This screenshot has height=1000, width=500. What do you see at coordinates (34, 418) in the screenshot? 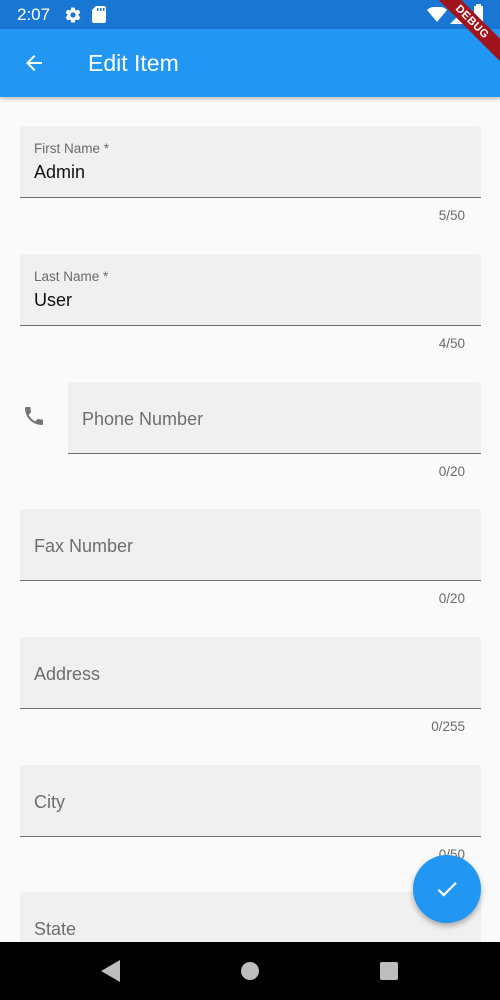
I see `phone-icon` at bounding box center [34, 418].